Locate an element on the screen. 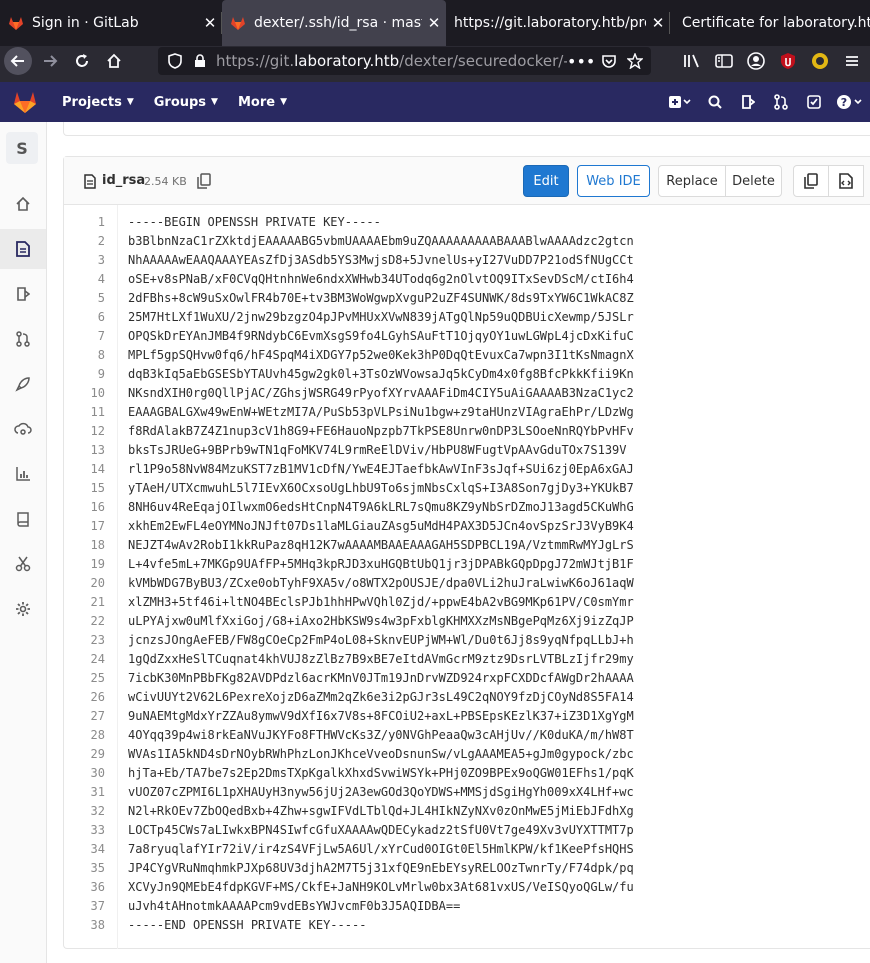  line-number: 38 is located at coordinates (98, 925).